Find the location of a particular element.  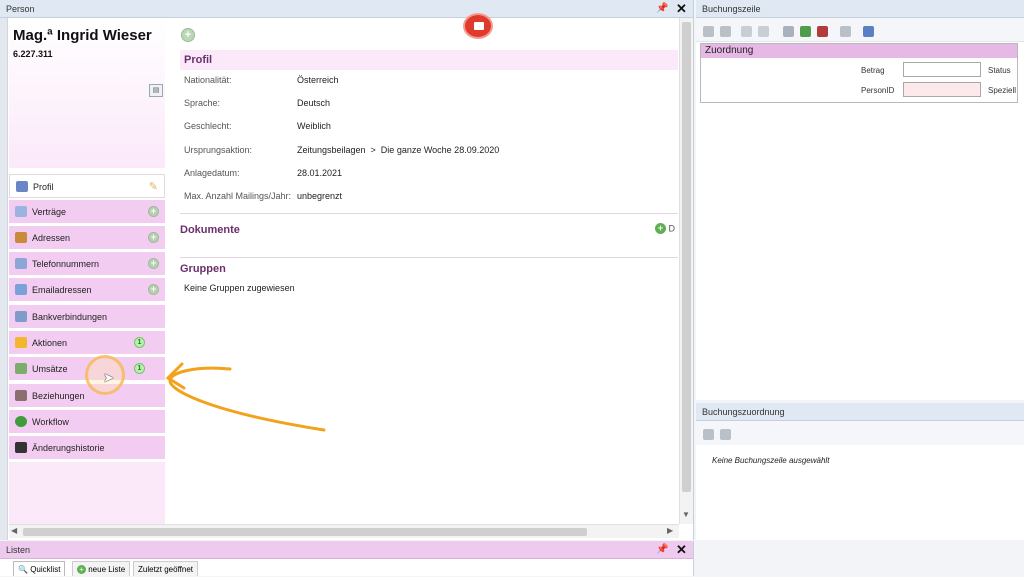

nav-item-telefonnummern: Telefonnummern + is located at coordinates (87, 264).